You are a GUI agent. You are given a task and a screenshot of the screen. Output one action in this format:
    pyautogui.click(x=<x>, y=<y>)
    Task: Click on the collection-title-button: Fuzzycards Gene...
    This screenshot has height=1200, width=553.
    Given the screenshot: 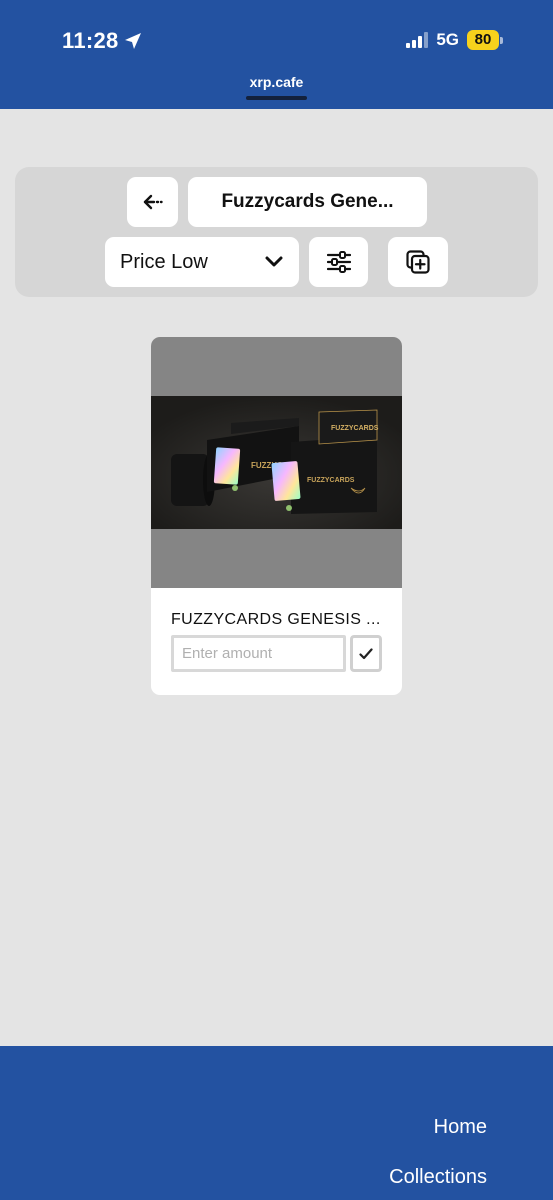 What is the action you would take?
    pyautogui.click(x=307, y=202)
    